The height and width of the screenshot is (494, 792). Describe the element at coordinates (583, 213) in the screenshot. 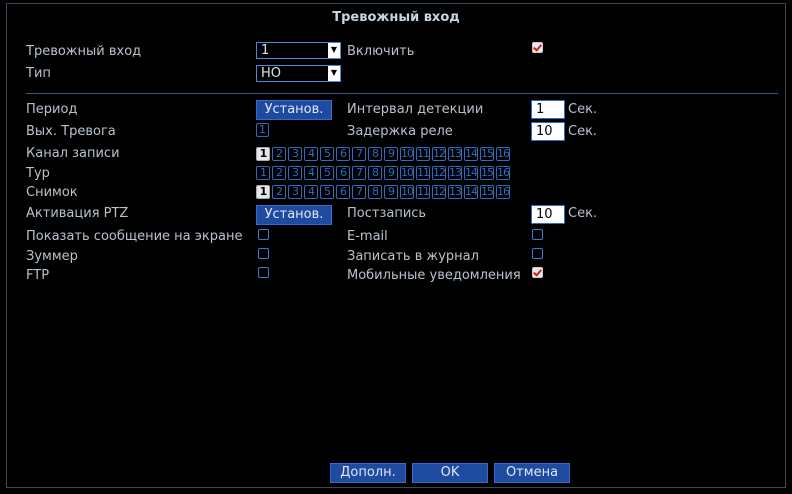

I see `post-record-unit: Сек.` at that location.